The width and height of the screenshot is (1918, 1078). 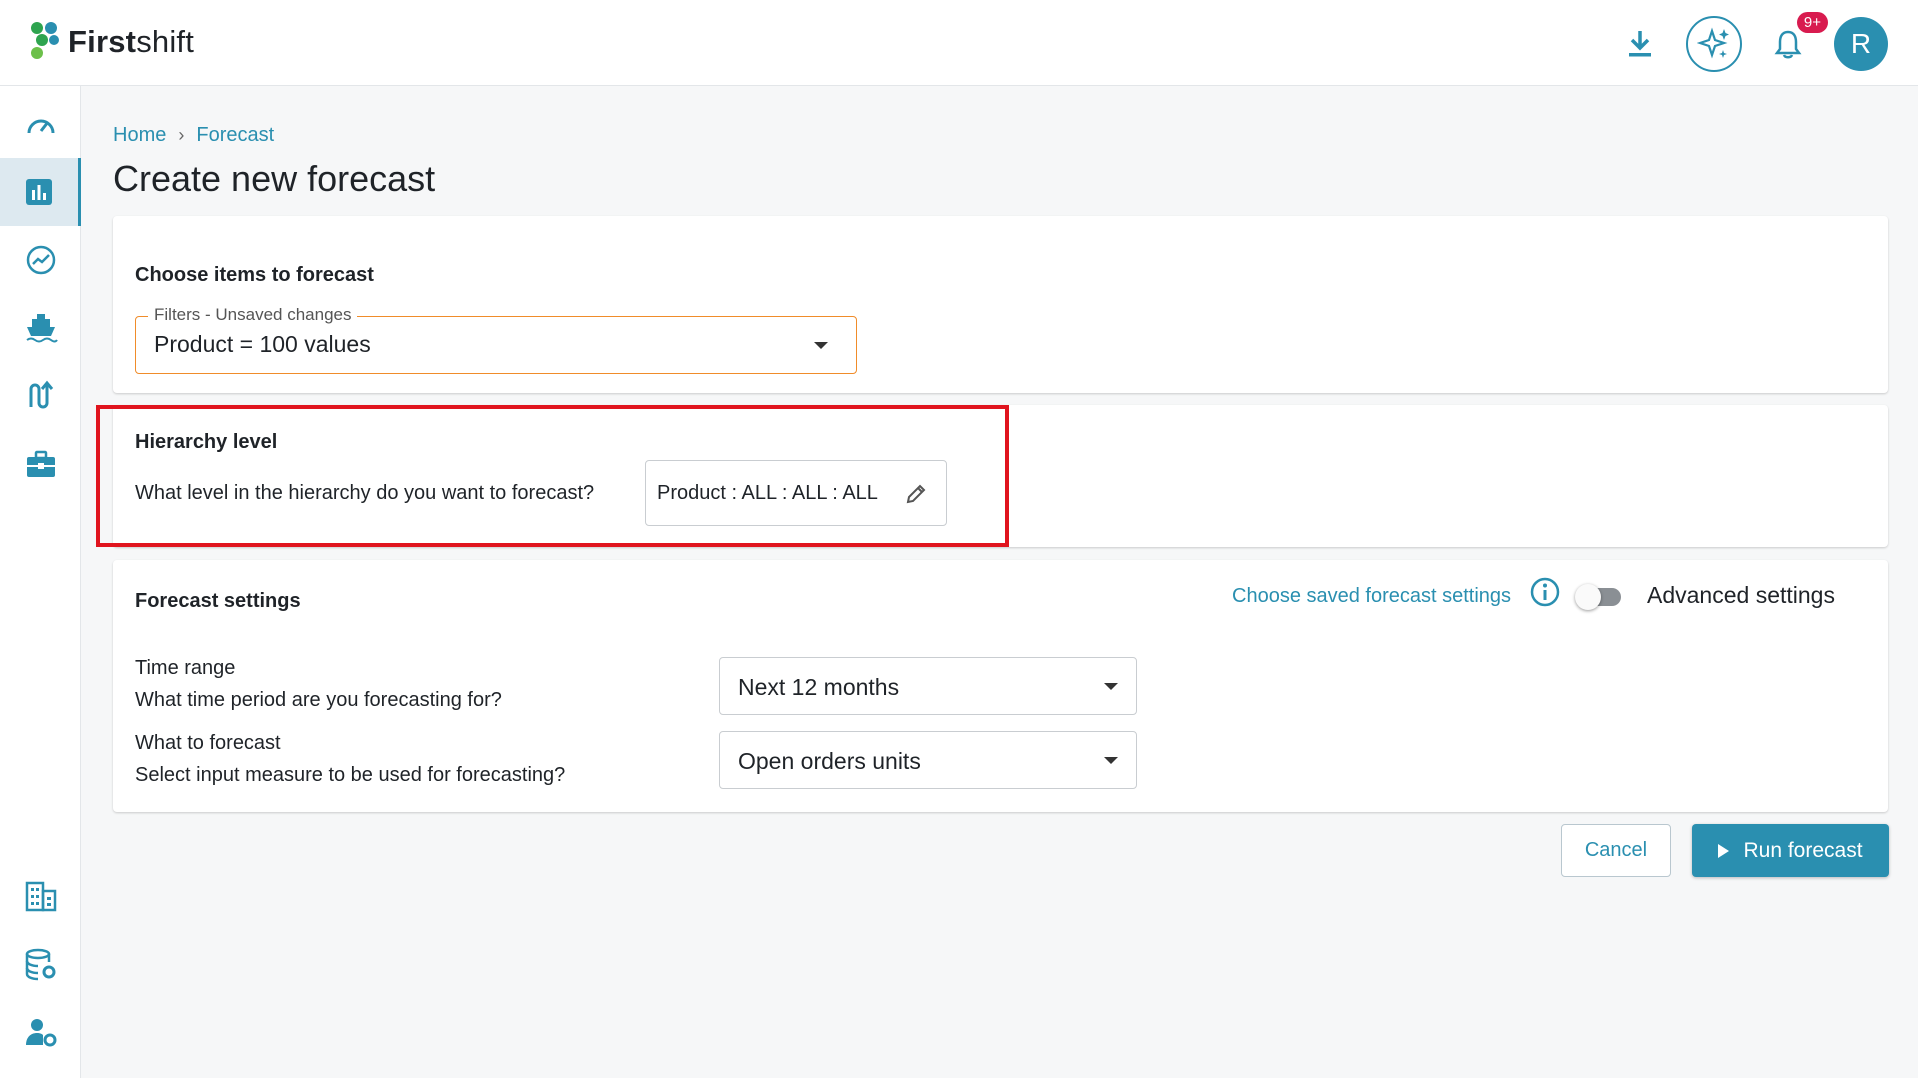 I want to click on ai-sparkle-button, so click(x=1714, y=44).